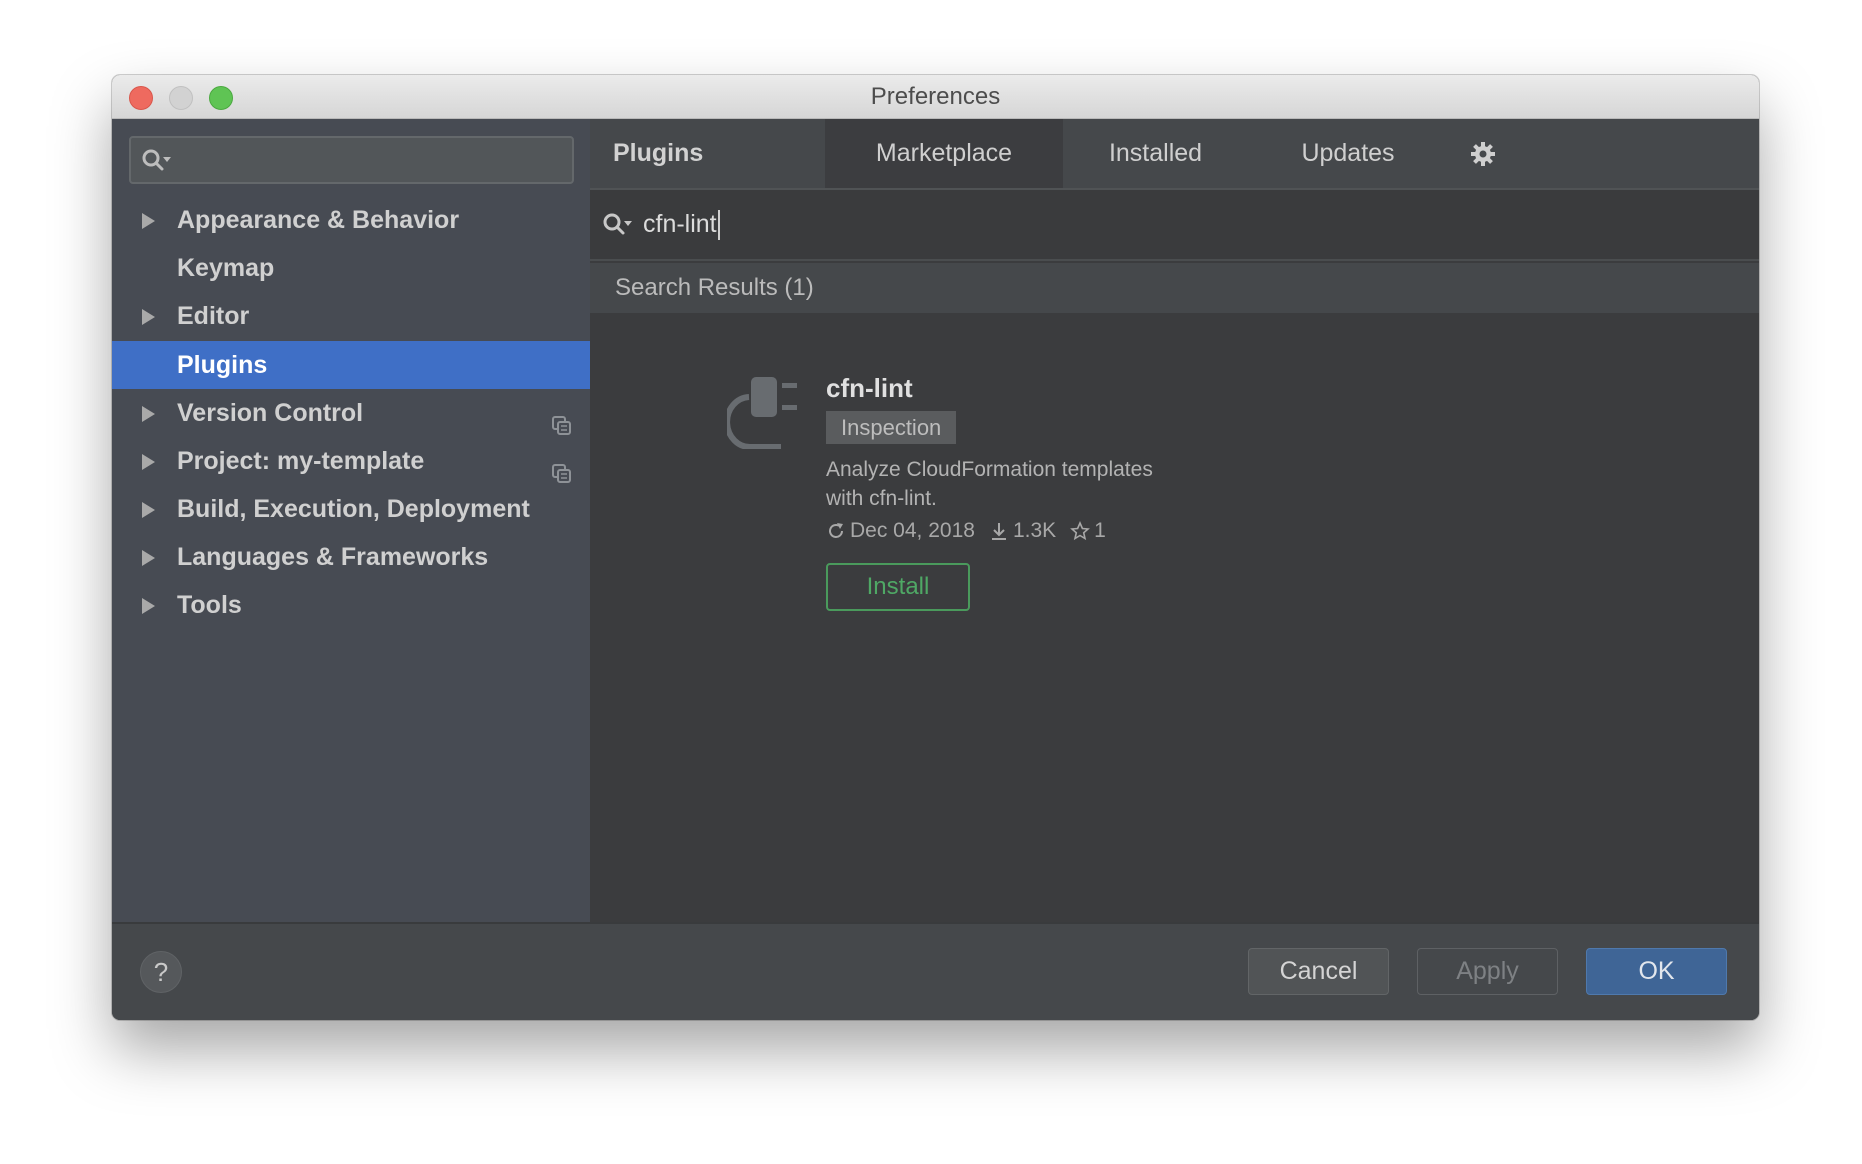 This screenshot has height=1164, width=1862. Describe the element at coordinates (1656, 971) in the screenshot. I see `ok-button: OK` at that location.